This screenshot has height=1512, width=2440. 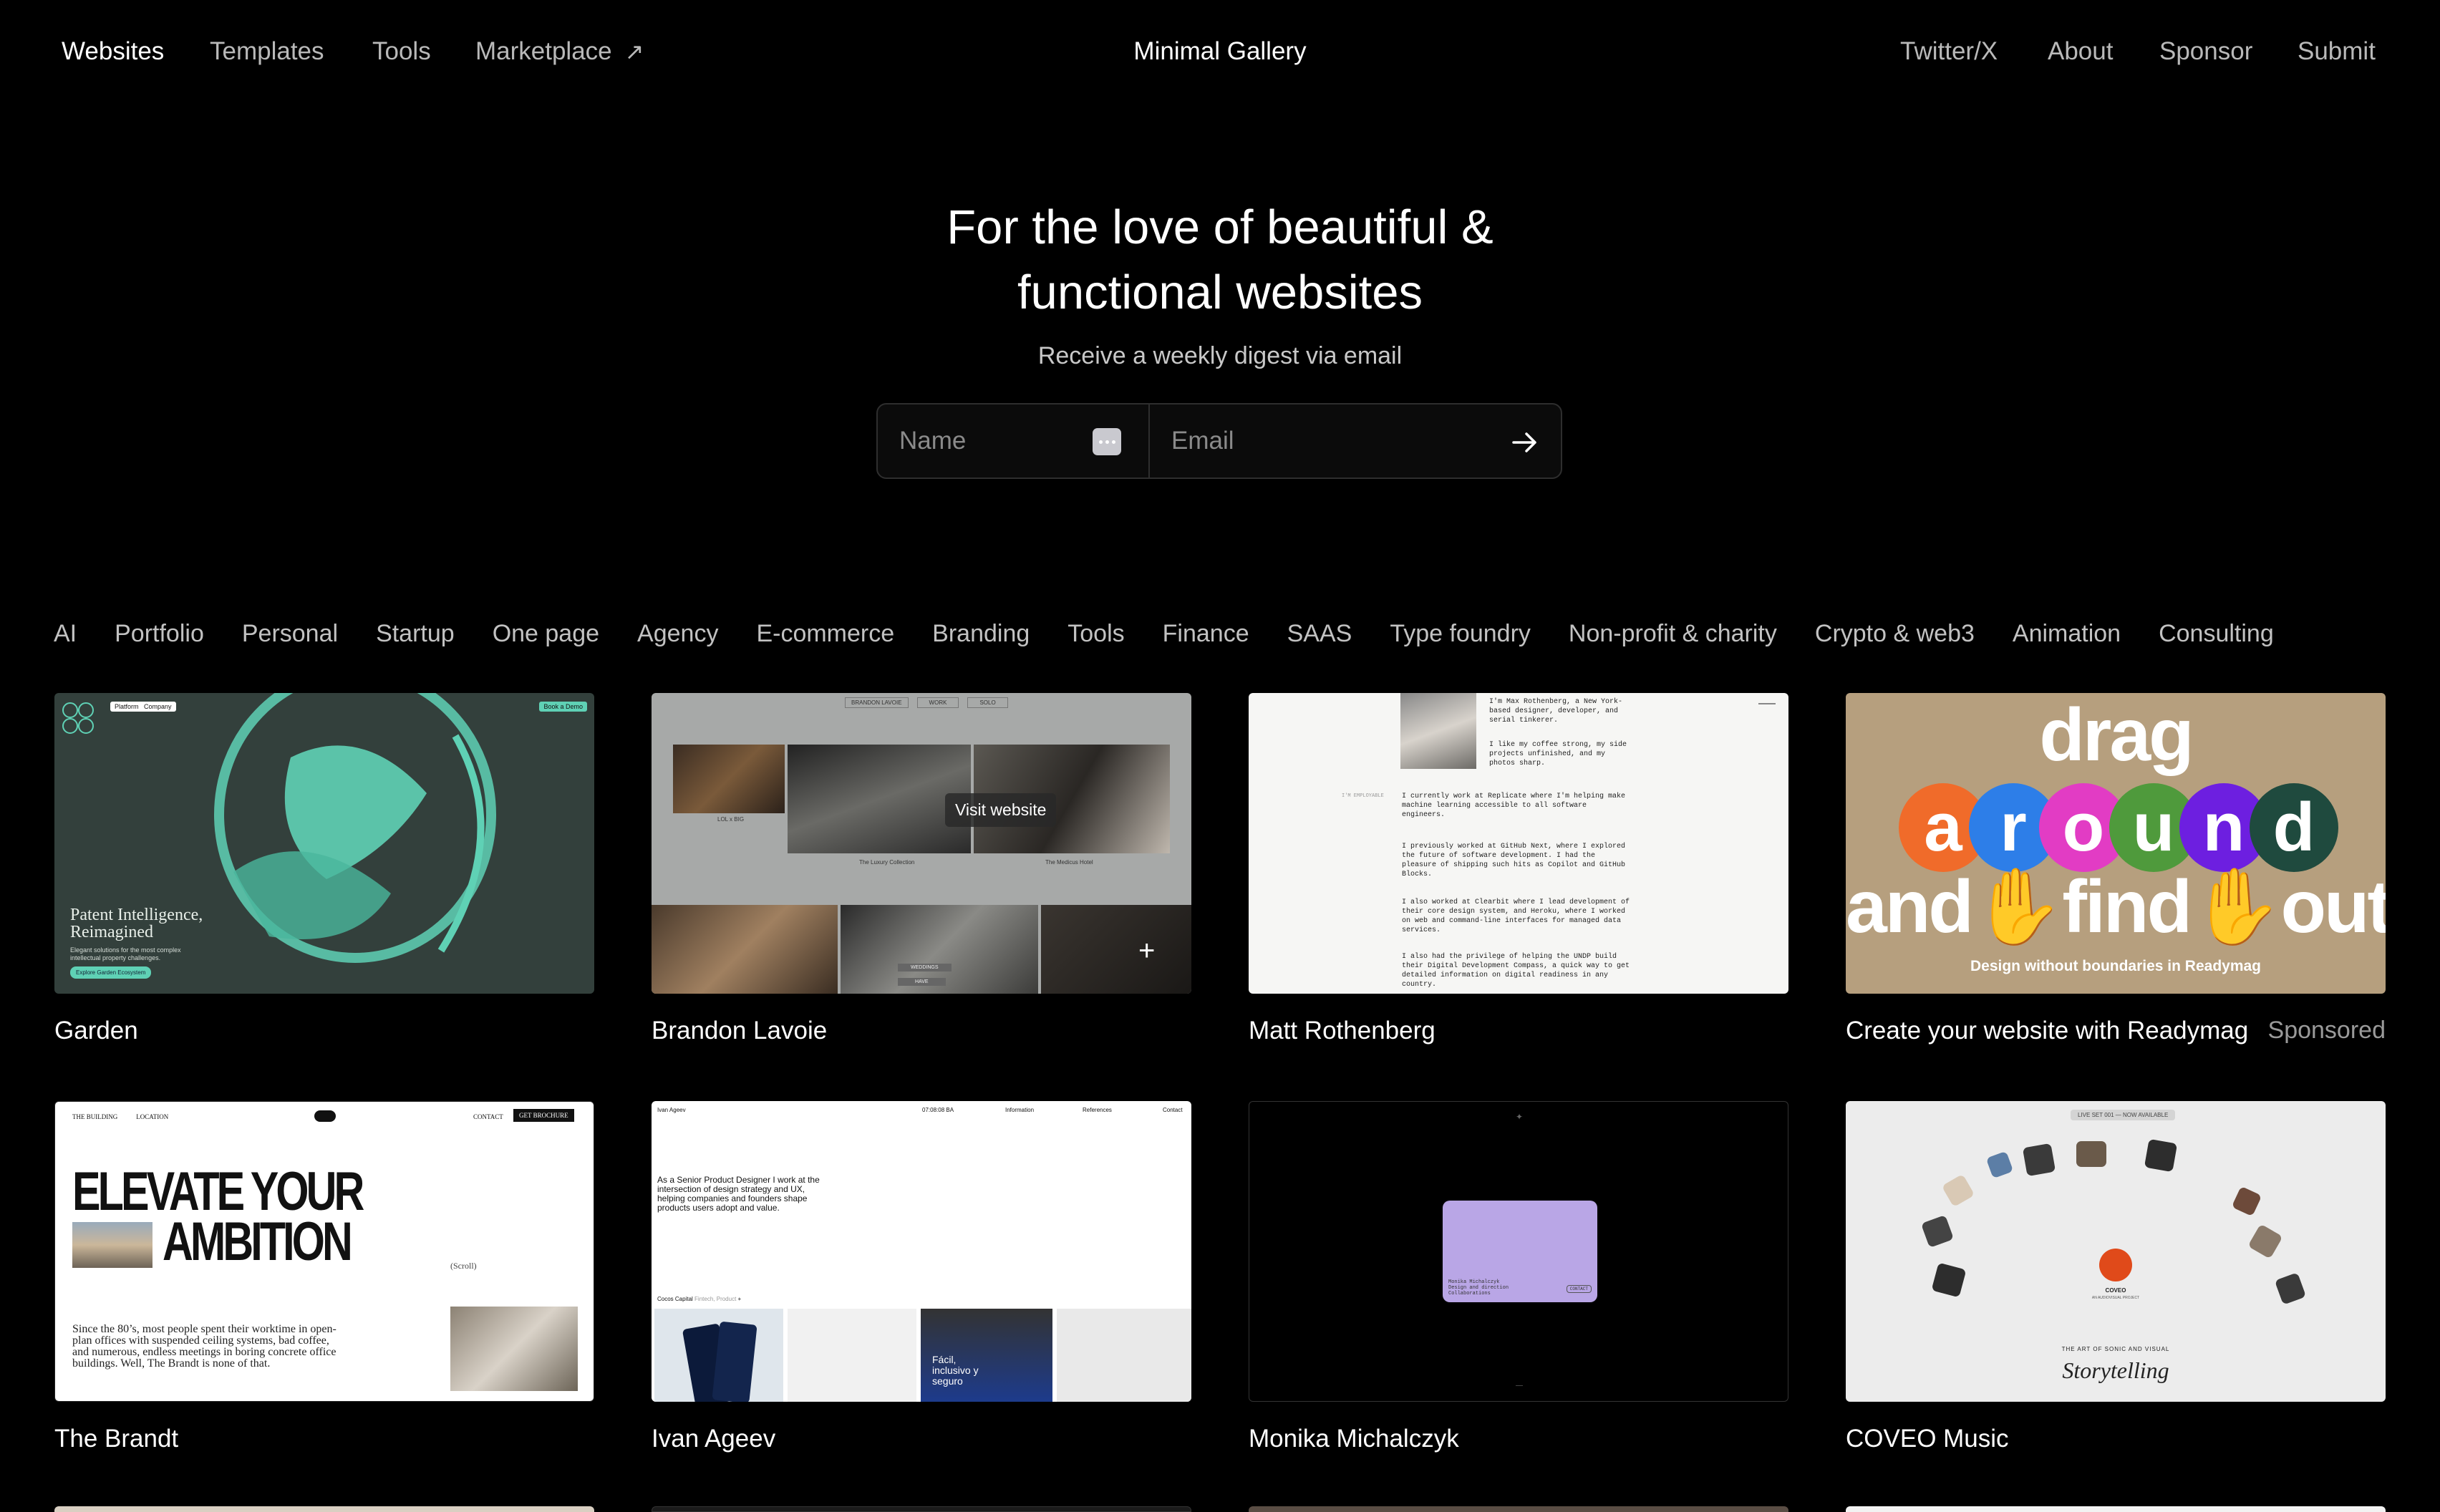 I want to click on email-input: Email, so click(x=1355, y=441).